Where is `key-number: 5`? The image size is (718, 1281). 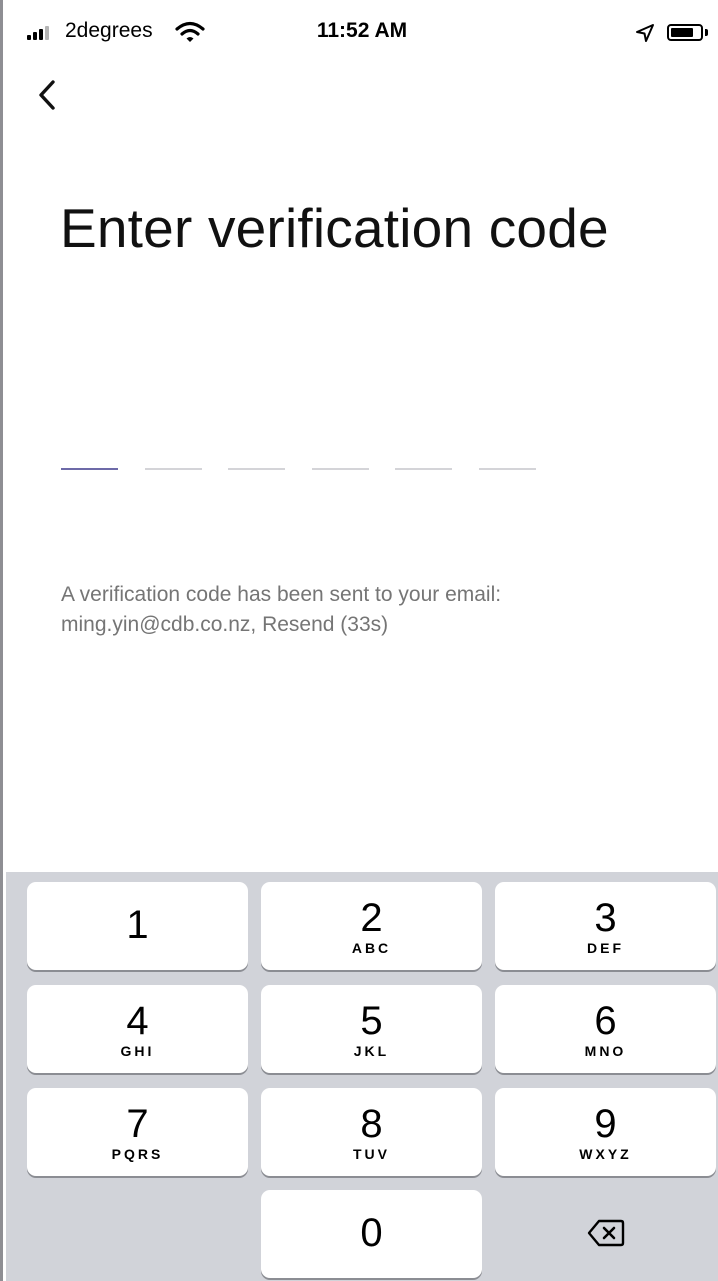 key-number: 5 is located at coordinates (371, 1021).